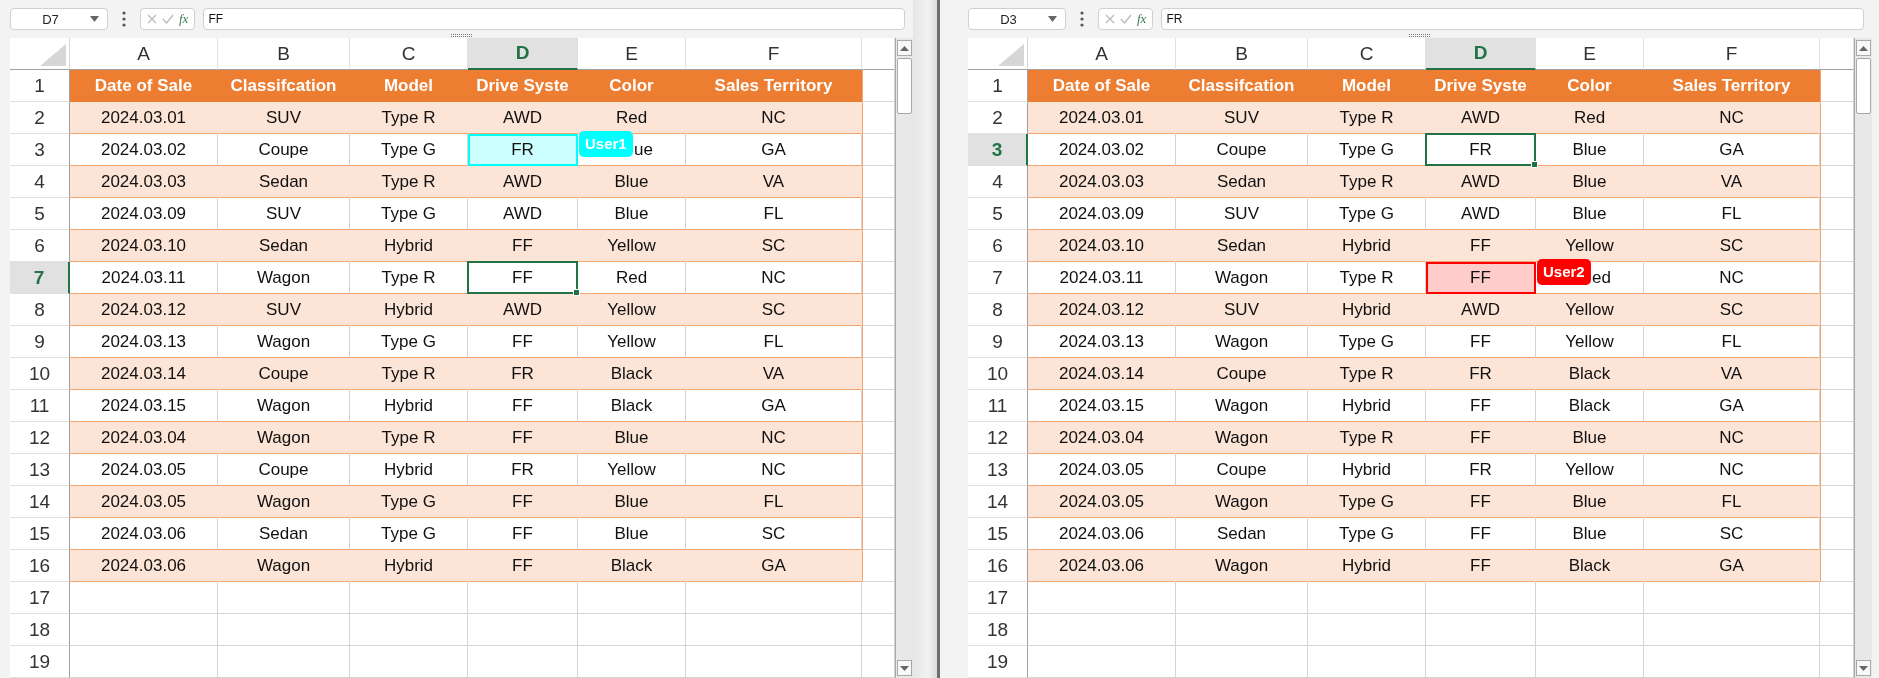  I want to click on table-cell: Red, so click(632, 118).